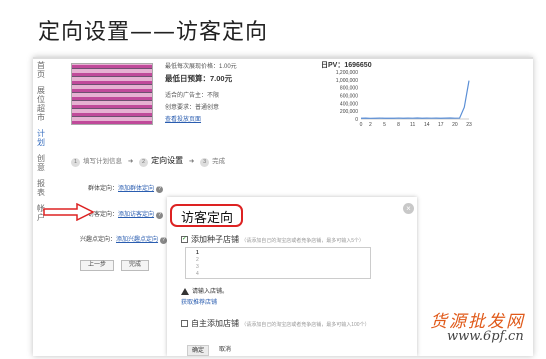 The height and width of the screenshot is (359, 546). What do you see at coordinates (207, 218) in the screenshot?
I see `dialog-title: 访客定向` at bounding box center [207, 218].